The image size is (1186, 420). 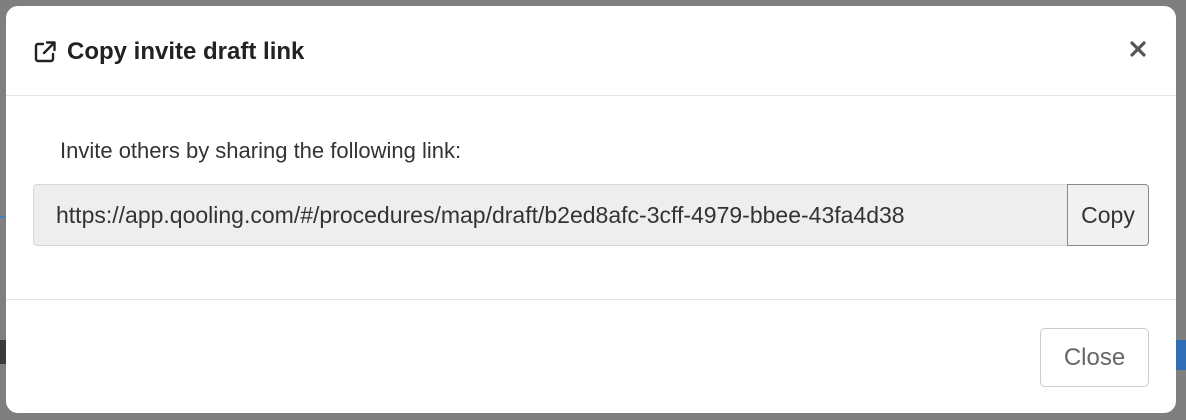 I want to click on copy-button: Copy, so click(x=1108, y=215).